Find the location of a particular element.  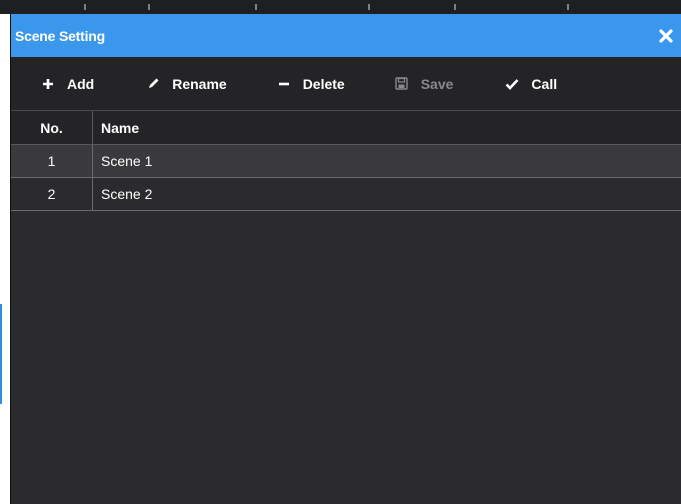

add-button: Add is located at coordinates (67, 84).